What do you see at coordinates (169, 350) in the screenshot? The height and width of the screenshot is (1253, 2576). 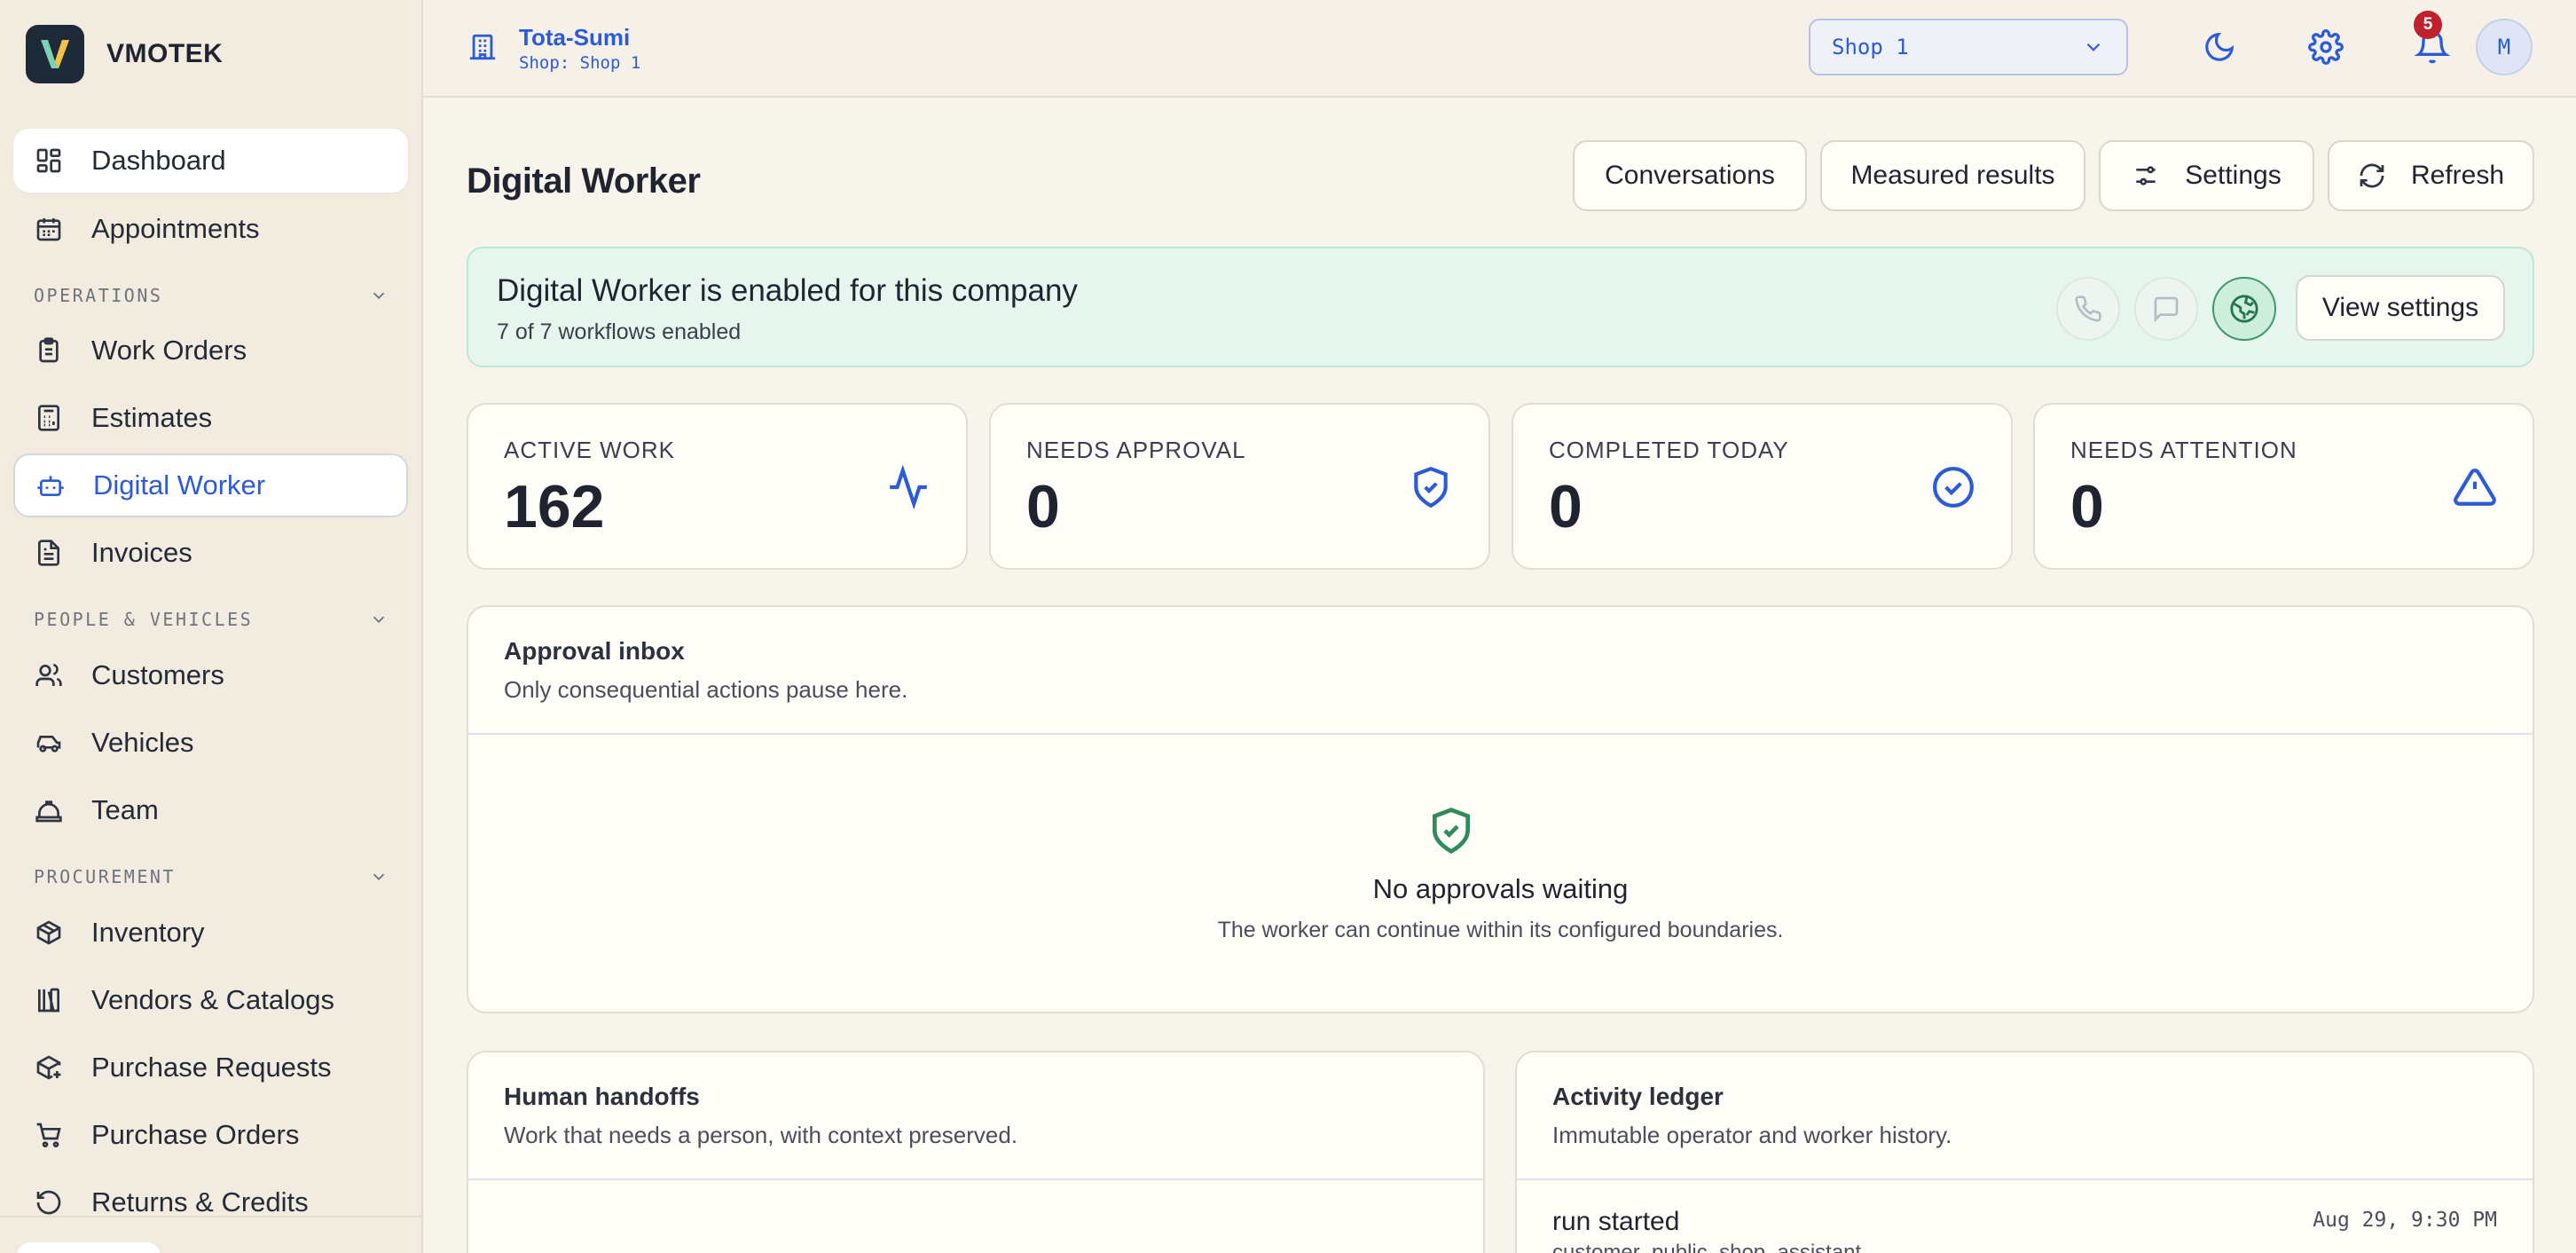 I see `sidebar-item-label: Work Orders` at bounding box center [169, 350].